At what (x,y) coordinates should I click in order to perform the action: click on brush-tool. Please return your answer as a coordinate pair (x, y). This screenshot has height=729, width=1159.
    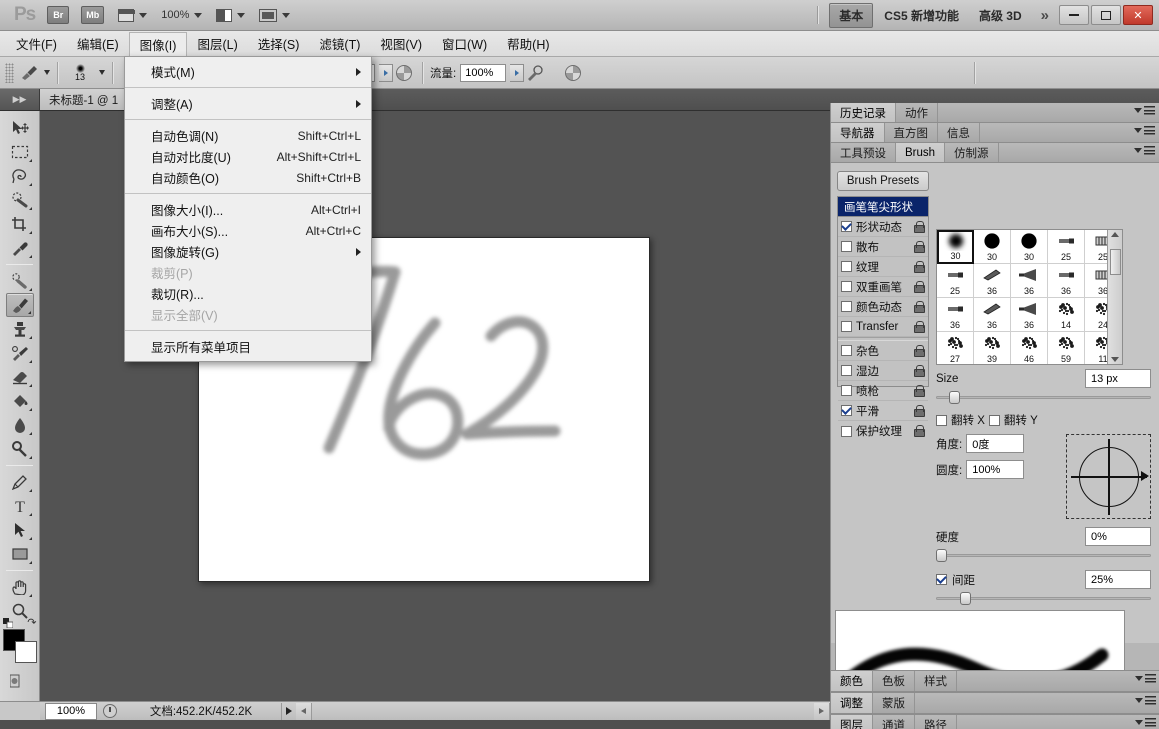
    Looking at the image, I should click on (19, 305).